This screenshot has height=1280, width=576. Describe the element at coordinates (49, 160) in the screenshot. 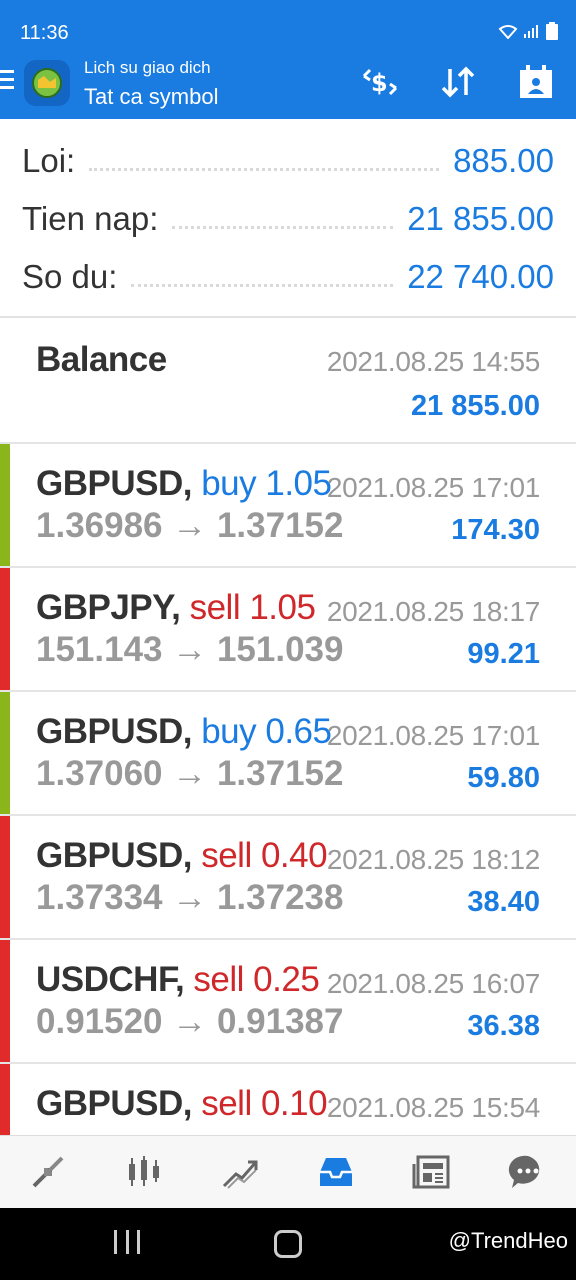

I see `profit-label: Loi:` at that location.